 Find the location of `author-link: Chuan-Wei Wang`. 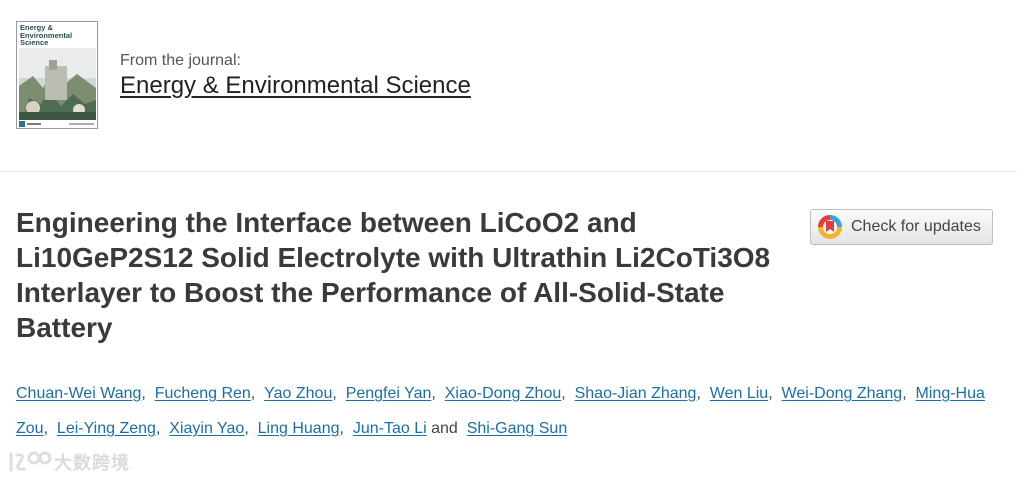

author-link: Chuan-Wei Wang is located at coordinates (78, 393).